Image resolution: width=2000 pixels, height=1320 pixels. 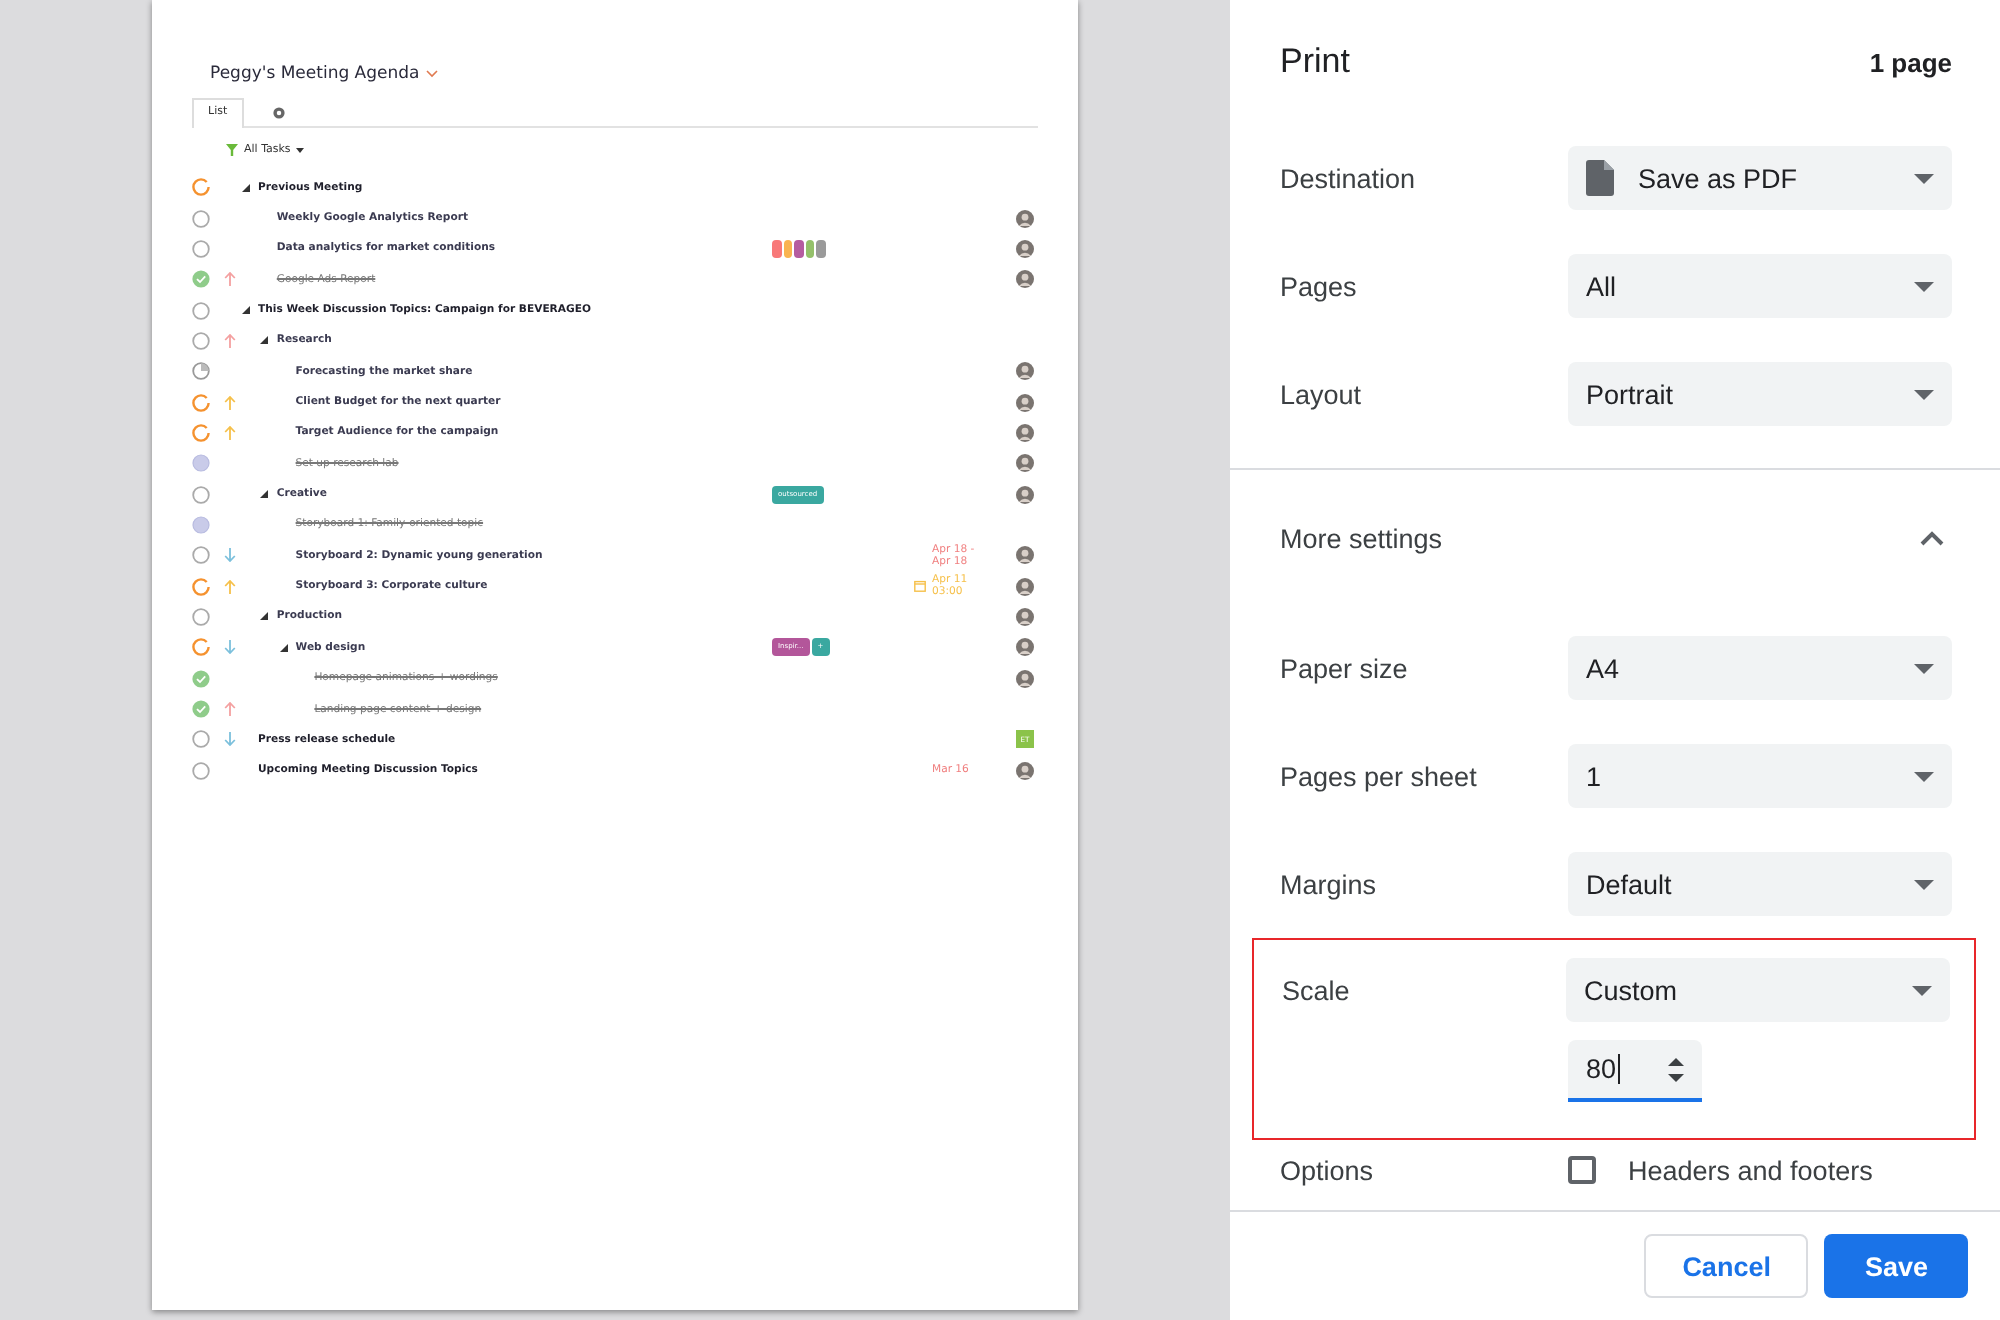 What do you see at coordinates (315, 74) in the screenshot?
I see `document-title: Peggy's Meeting Agenda` at bounding box center [315, 74].